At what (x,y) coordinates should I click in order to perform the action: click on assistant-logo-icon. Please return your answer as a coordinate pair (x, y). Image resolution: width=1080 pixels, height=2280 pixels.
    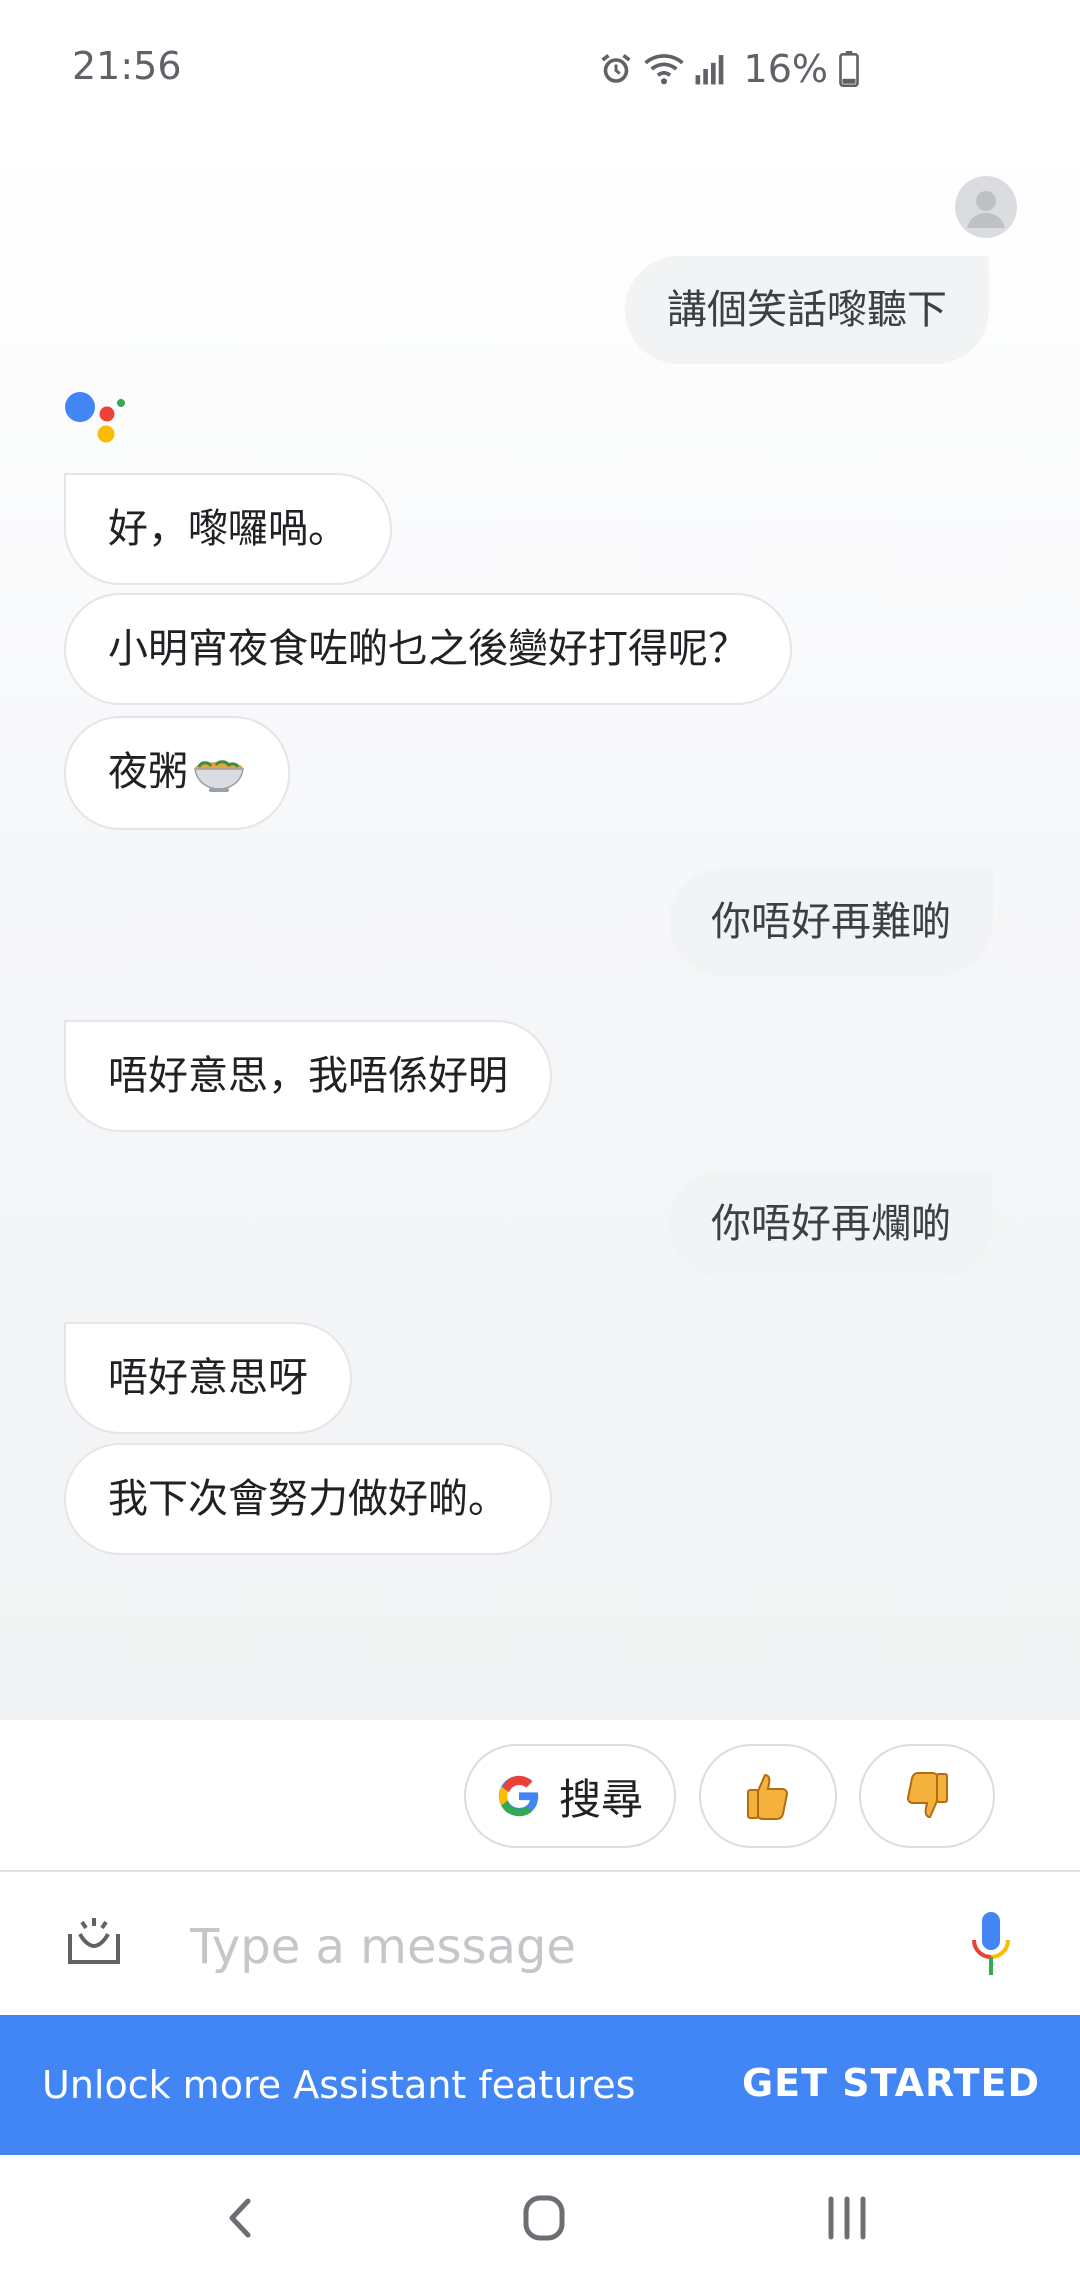
    Looking at the image, I should click on (95, 417).